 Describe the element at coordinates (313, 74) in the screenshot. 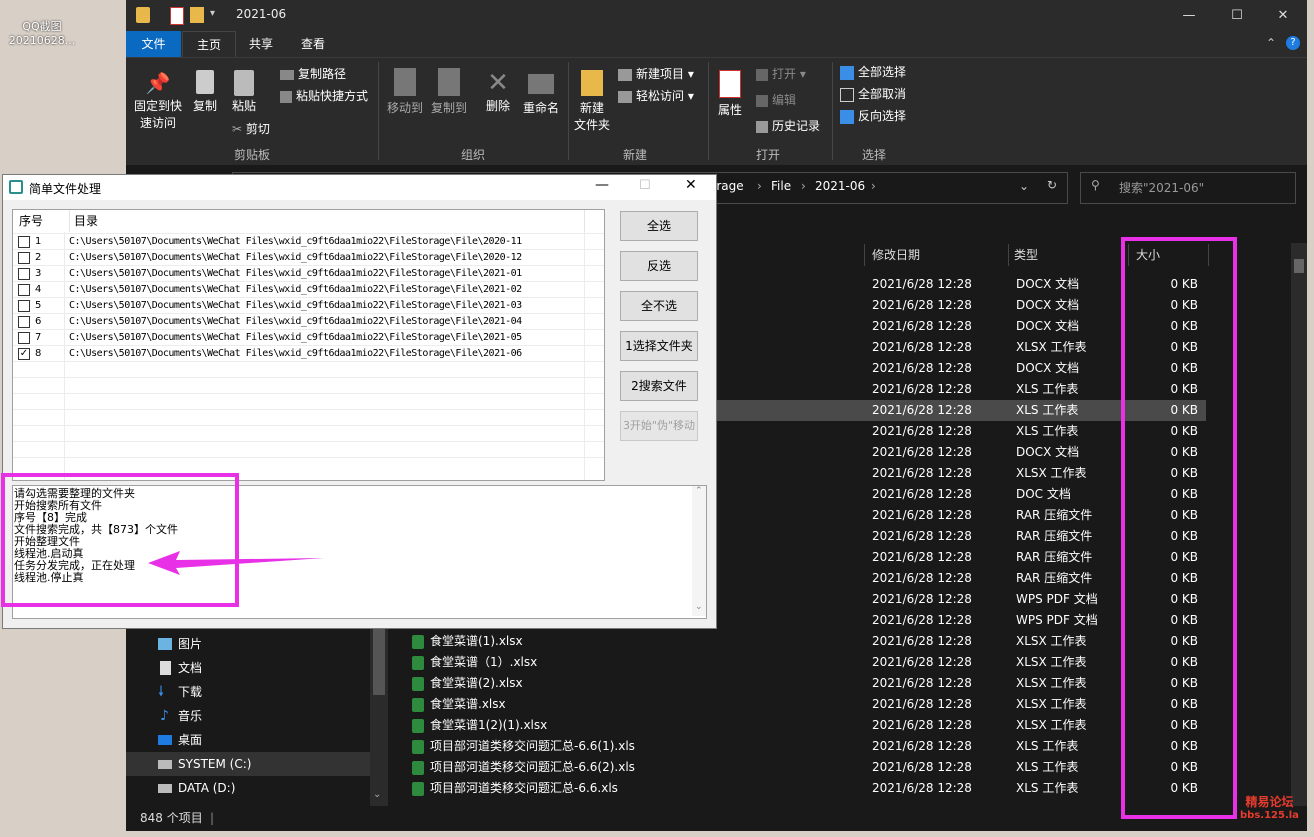

I see `copy-path-button: 复制路径` at that location.